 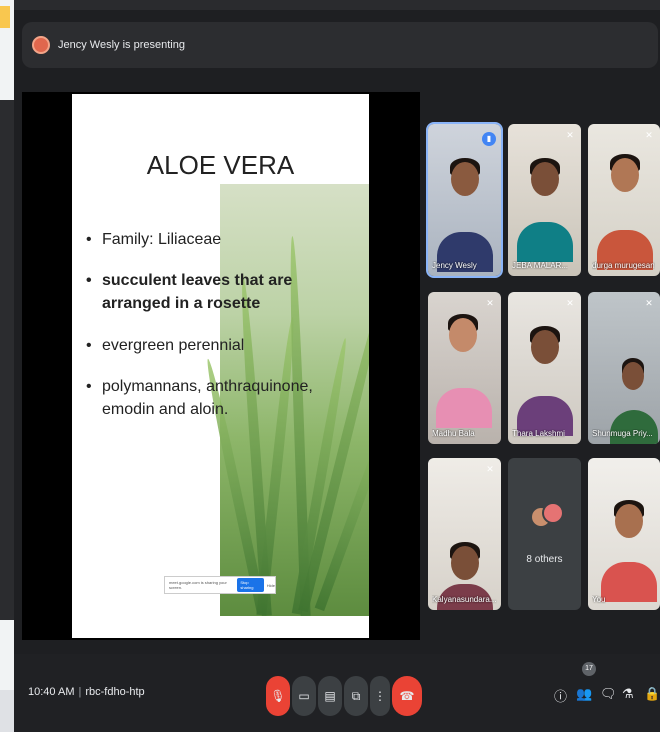 What do you see at coordinates (198, 585) in the screenshot?
I see `share-bar-text: meet.google.com is sharing your screen.` at bounding box center [198, 585].